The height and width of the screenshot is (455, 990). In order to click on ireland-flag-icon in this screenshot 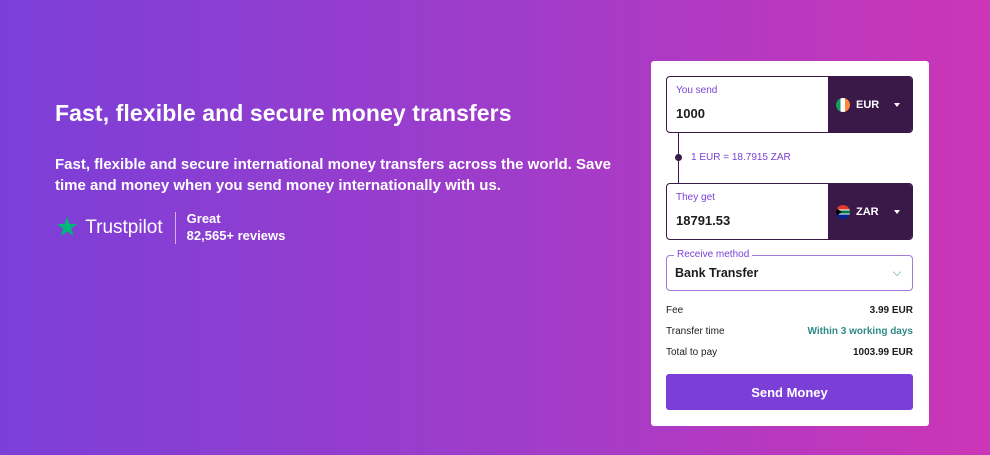, I will do `click(843, 104)`.